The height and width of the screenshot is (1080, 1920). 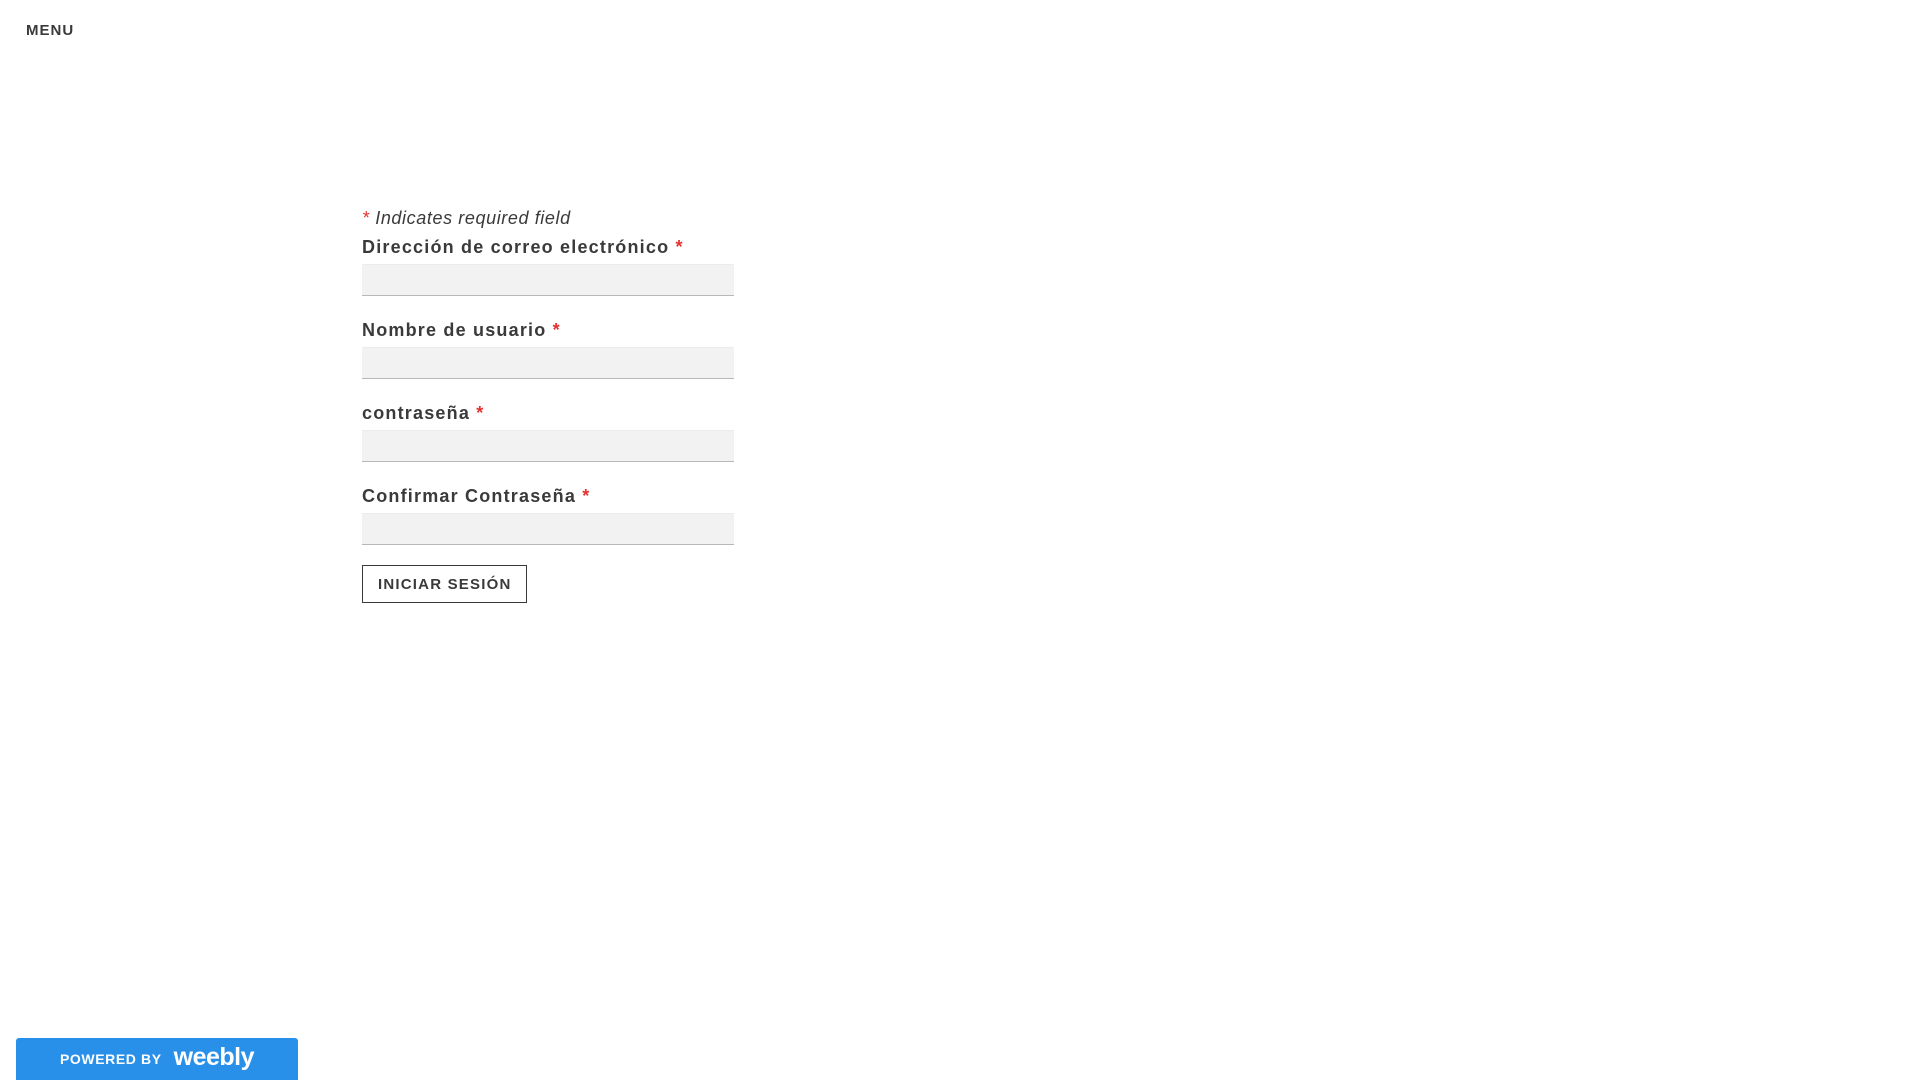 I want to click on confirm-password-input, so click(x=548, y=529).